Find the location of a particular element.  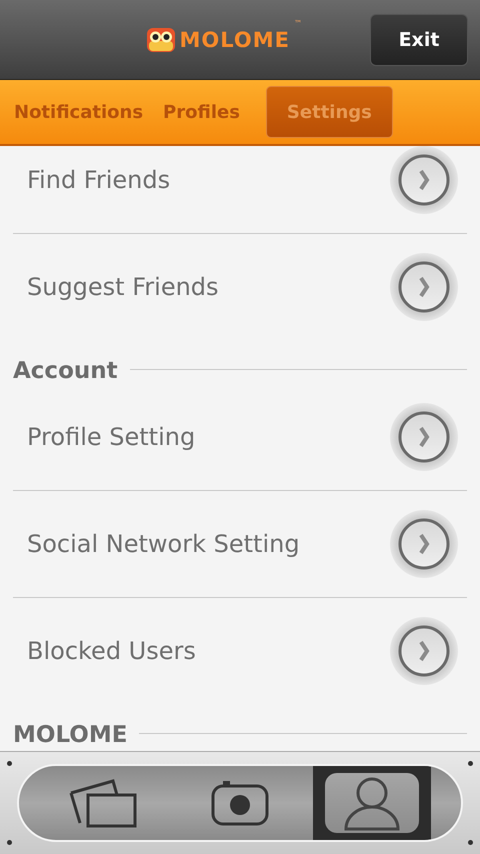

settings-row: Profile Setting is located at coordinates (240, 437).